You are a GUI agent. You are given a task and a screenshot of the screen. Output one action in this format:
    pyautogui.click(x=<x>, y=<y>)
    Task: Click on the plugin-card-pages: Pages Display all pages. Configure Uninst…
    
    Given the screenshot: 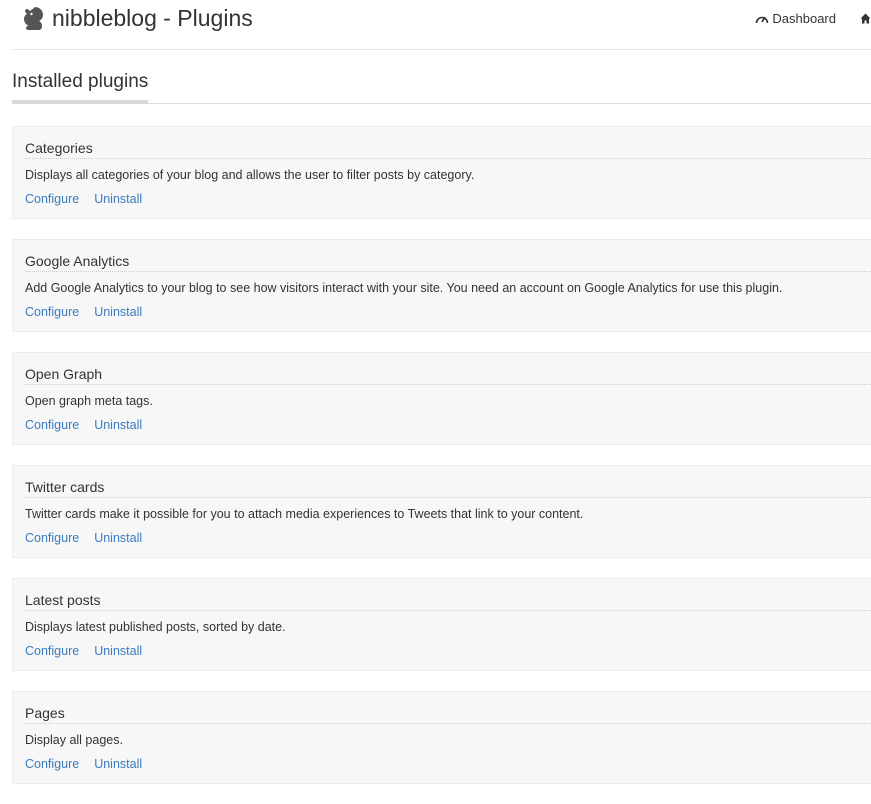 What is the action you would take?
    pyautogui.click(x=441, y=737)
    